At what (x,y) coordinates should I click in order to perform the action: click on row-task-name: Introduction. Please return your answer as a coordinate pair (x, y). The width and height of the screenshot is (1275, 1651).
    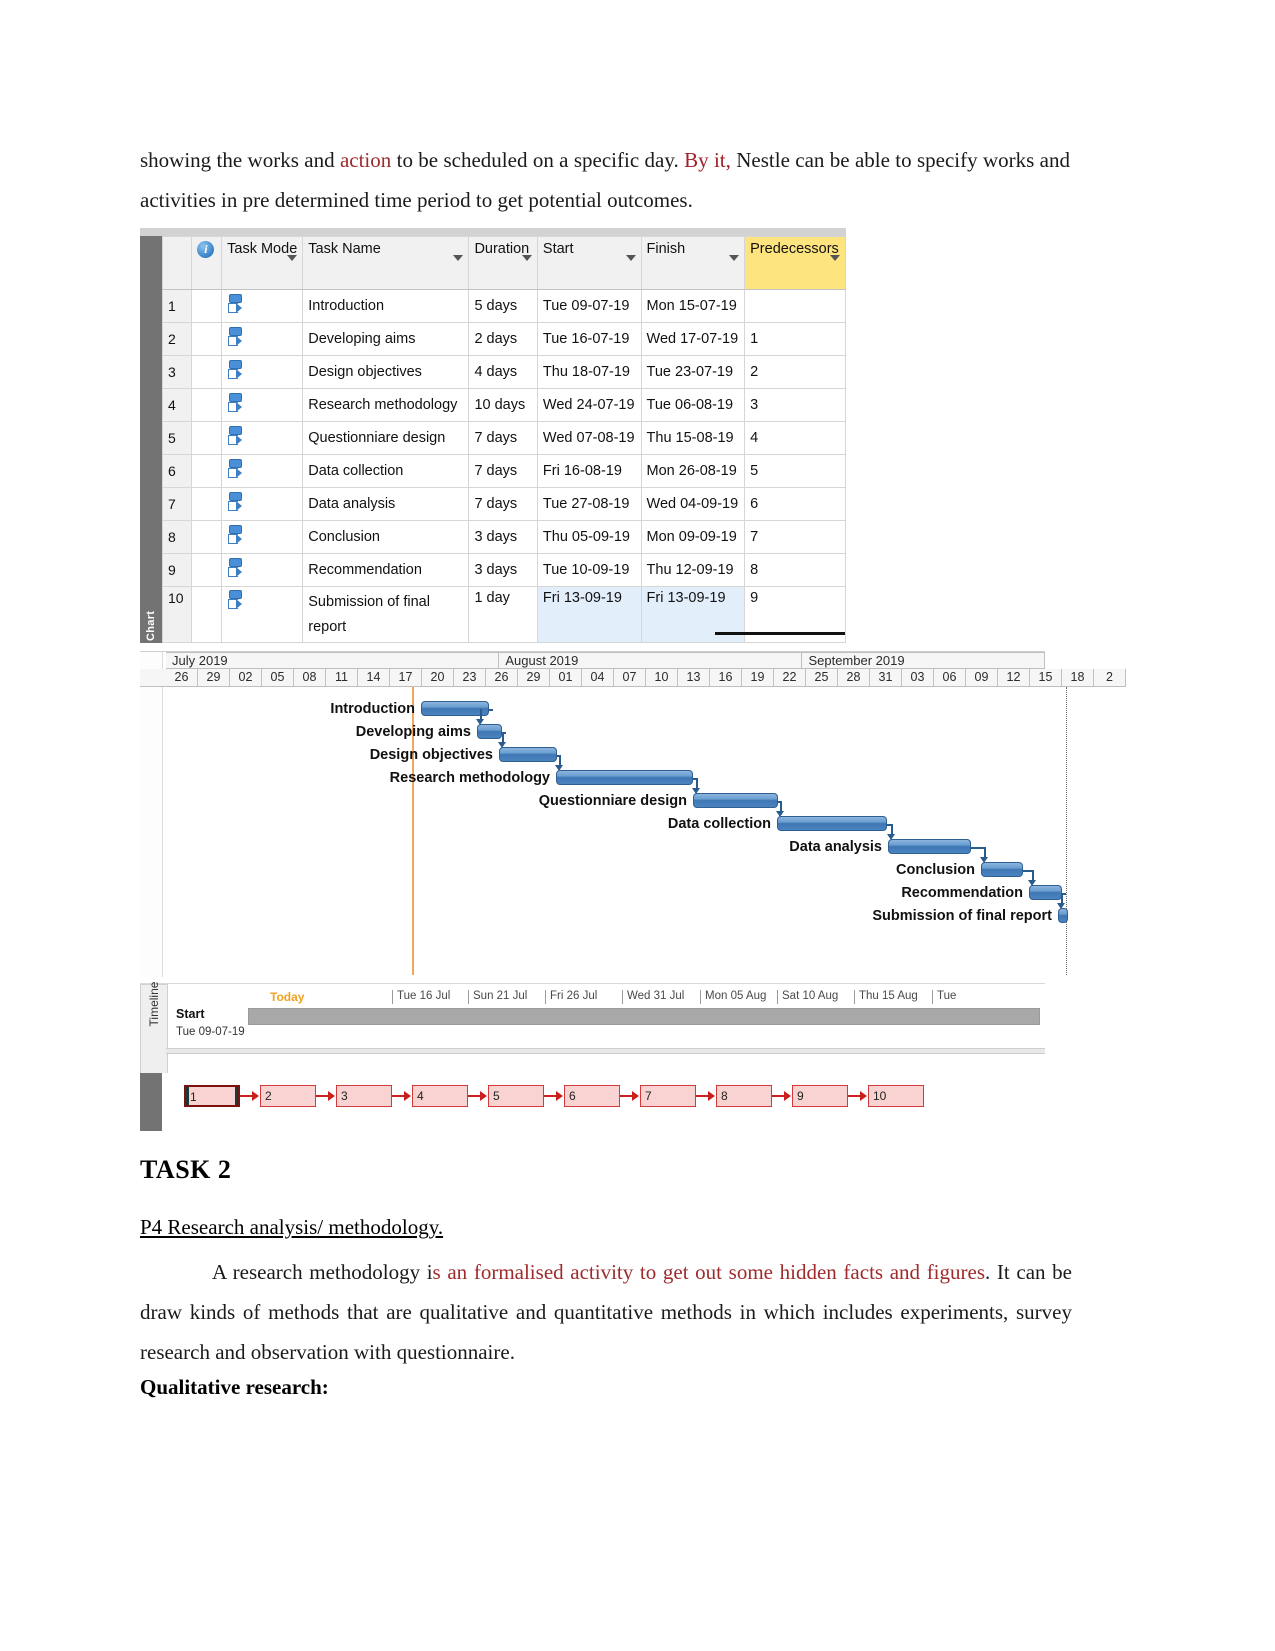
    Looking at the image, I should click on (386, 306).